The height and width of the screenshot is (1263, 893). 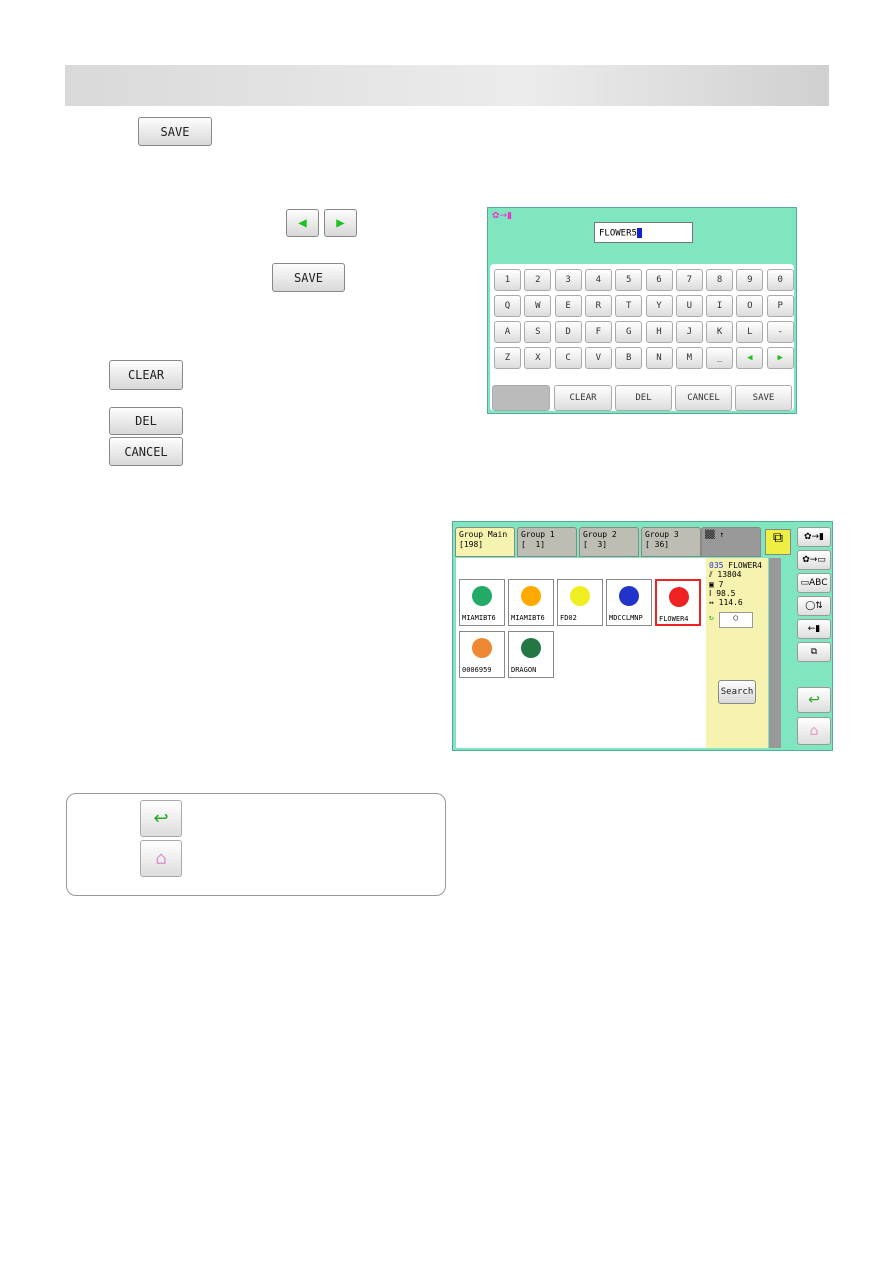 What do you see at coordinates (146, 375) in the screenshot?
I see `clear-button: CLEAR` at bounding box center [146, 375].